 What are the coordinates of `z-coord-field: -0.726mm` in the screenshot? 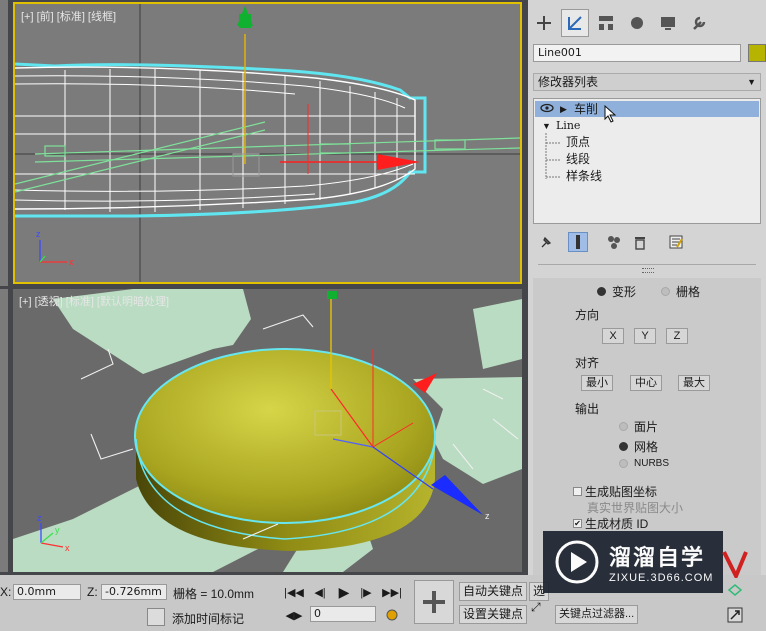 It's located at (134, 592).